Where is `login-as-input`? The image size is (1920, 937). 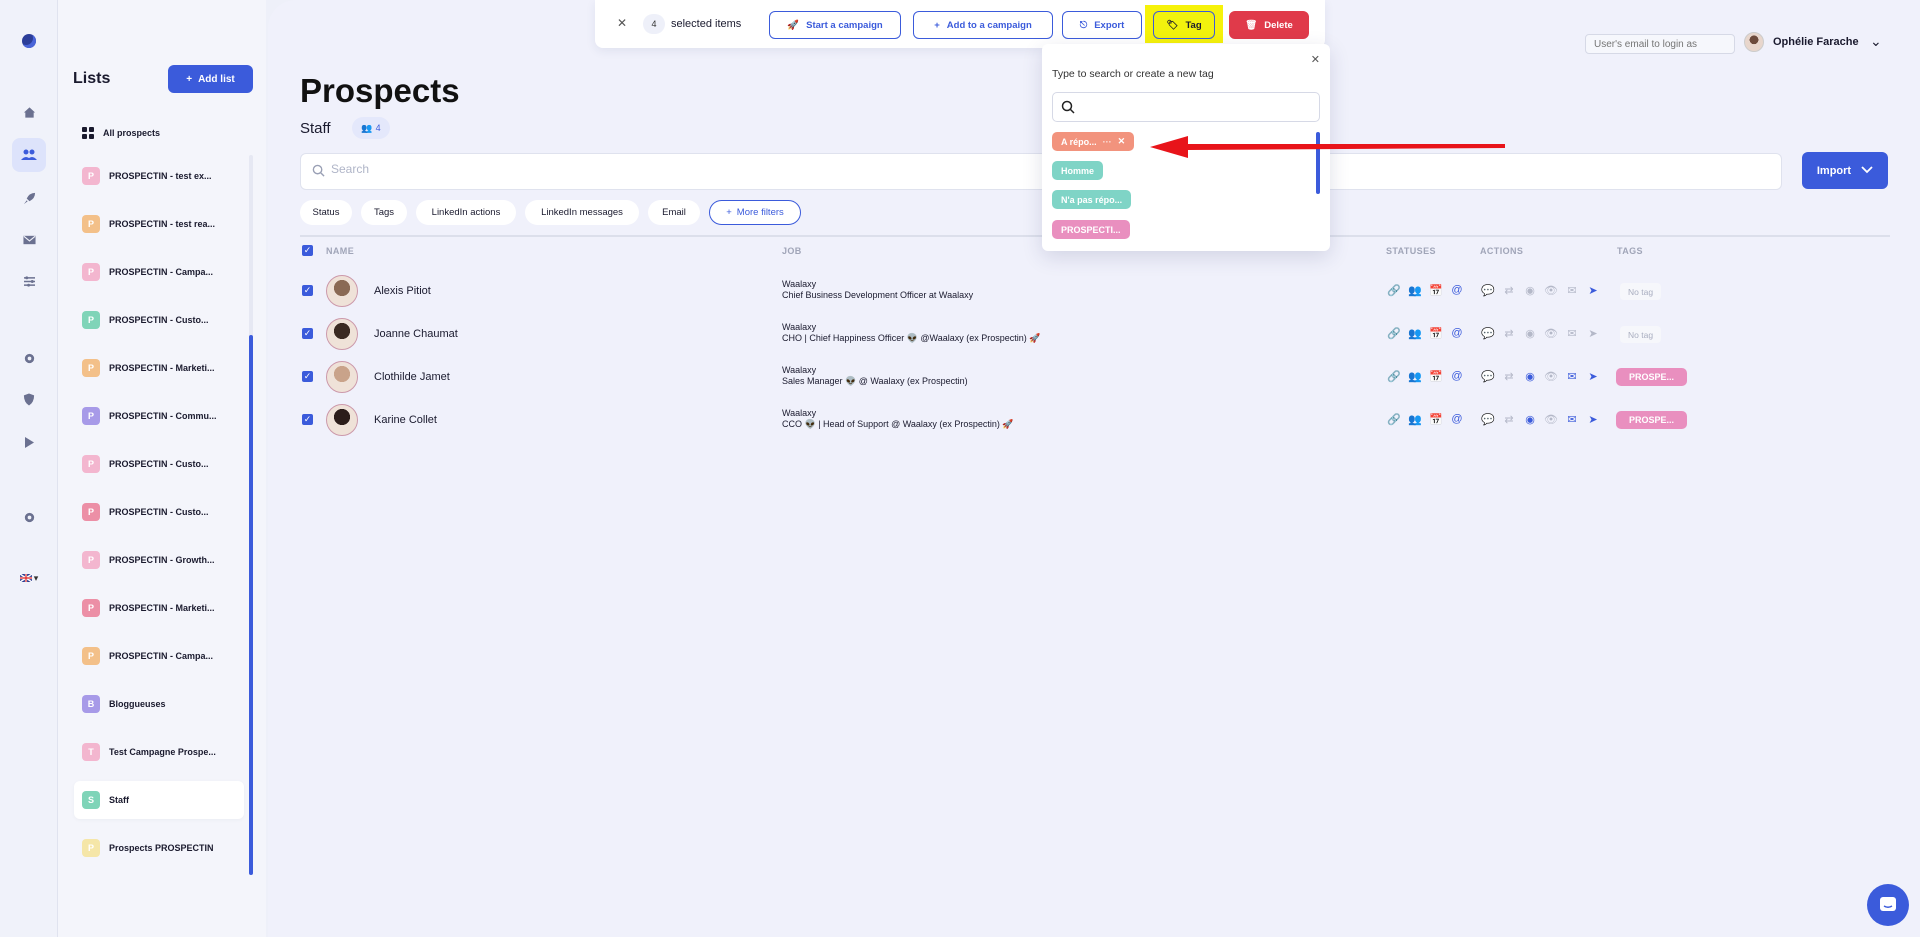
login-as-input is located at coordinates (1660, 44).